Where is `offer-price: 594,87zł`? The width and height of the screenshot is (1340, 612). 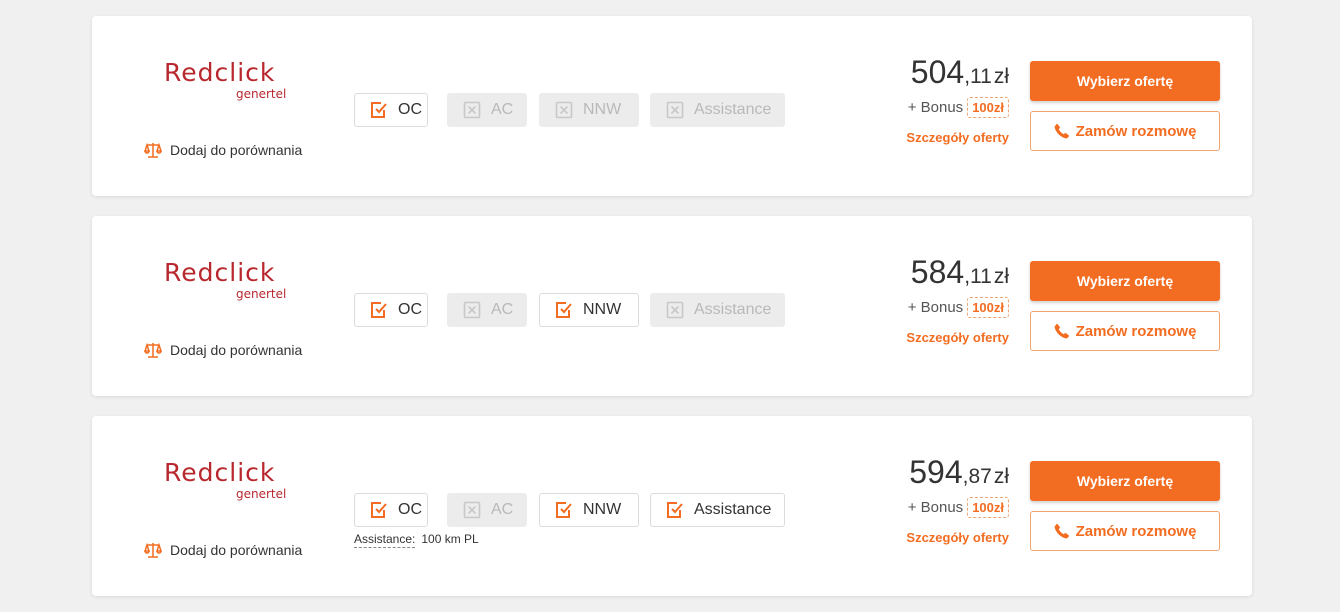 offer-price: 594,87zł is located at coordinates (959, 472).